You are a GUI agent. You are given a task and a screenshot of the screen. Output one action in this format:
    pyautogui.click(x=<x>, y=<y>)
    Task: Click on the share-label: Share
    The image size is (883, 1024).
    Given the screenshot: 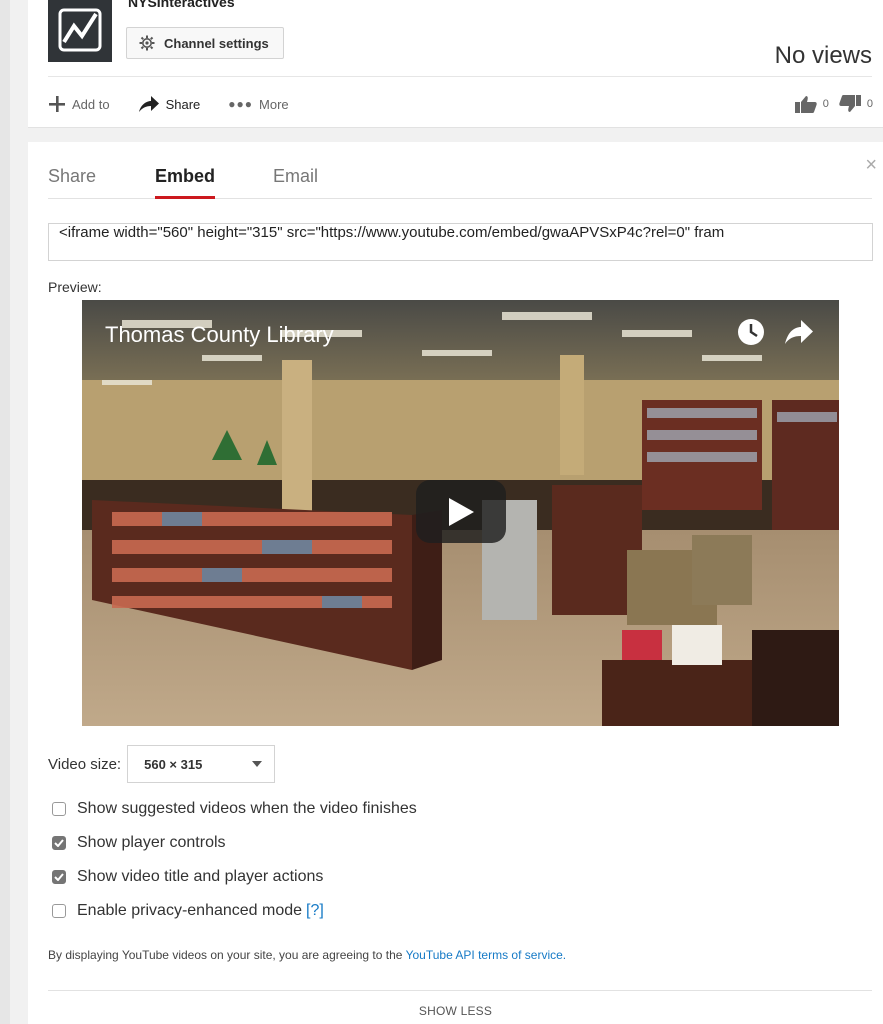 What is the action you would take?
    pyautogui.click(x=183, y=104)
    